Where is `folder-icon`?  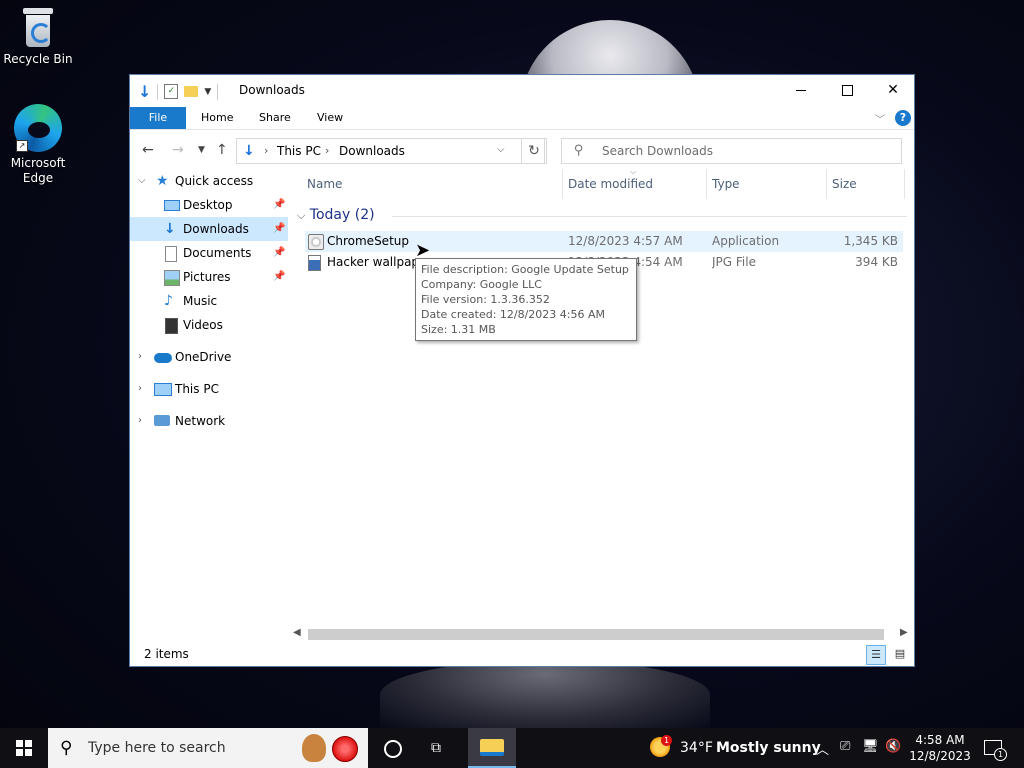
folder-icon is located at coordinates (492, 747).